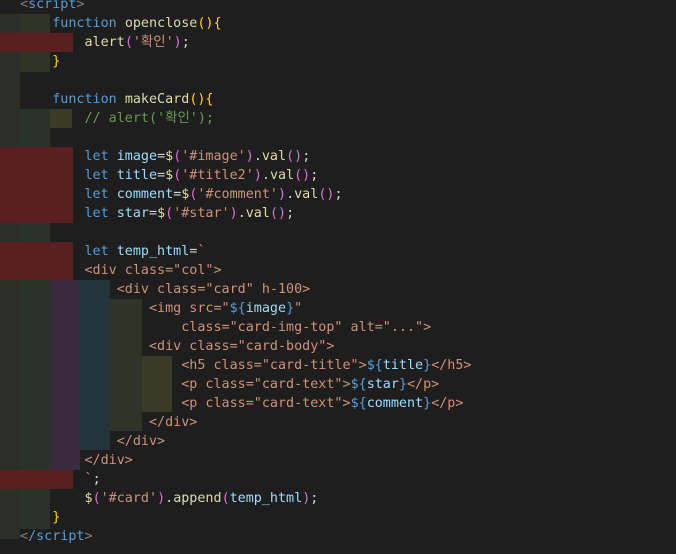 The height and width of the screenshot is (554, 676). What do you see at coordinates (117, 118) in the screenshot?
I see `code-line: // alert('확인');` at bounding box center [117, 118].